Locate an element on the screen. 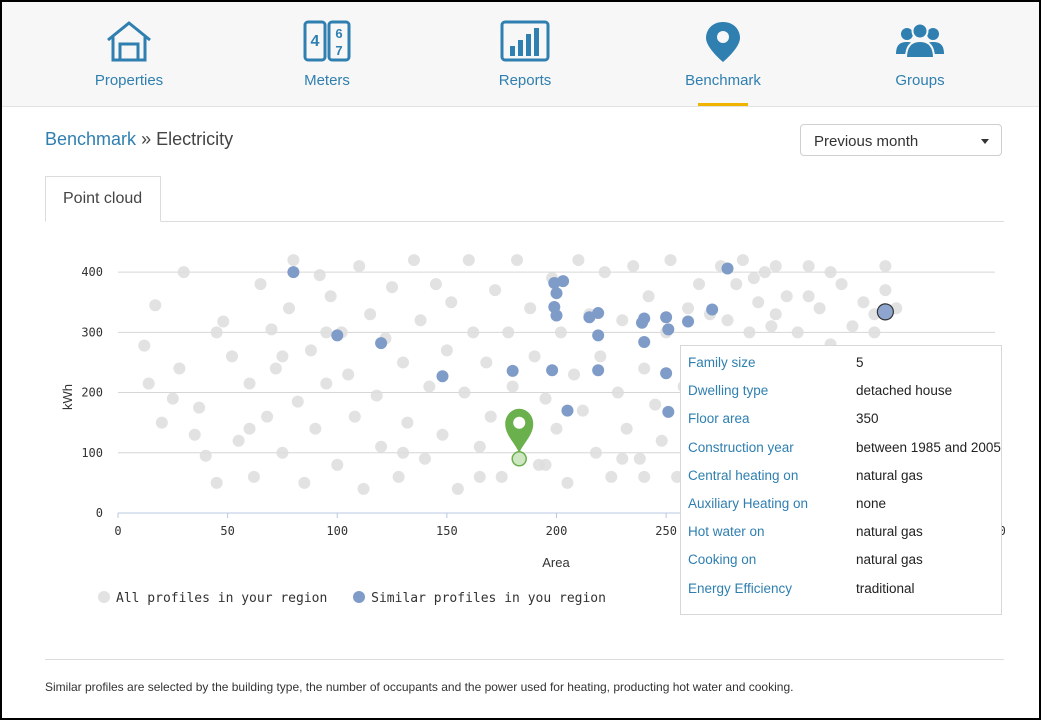 The height and width of the screenshot is (720, 1041). breadcrumb-link-benchmark: Benchmark is located at coordinates (90, 139).